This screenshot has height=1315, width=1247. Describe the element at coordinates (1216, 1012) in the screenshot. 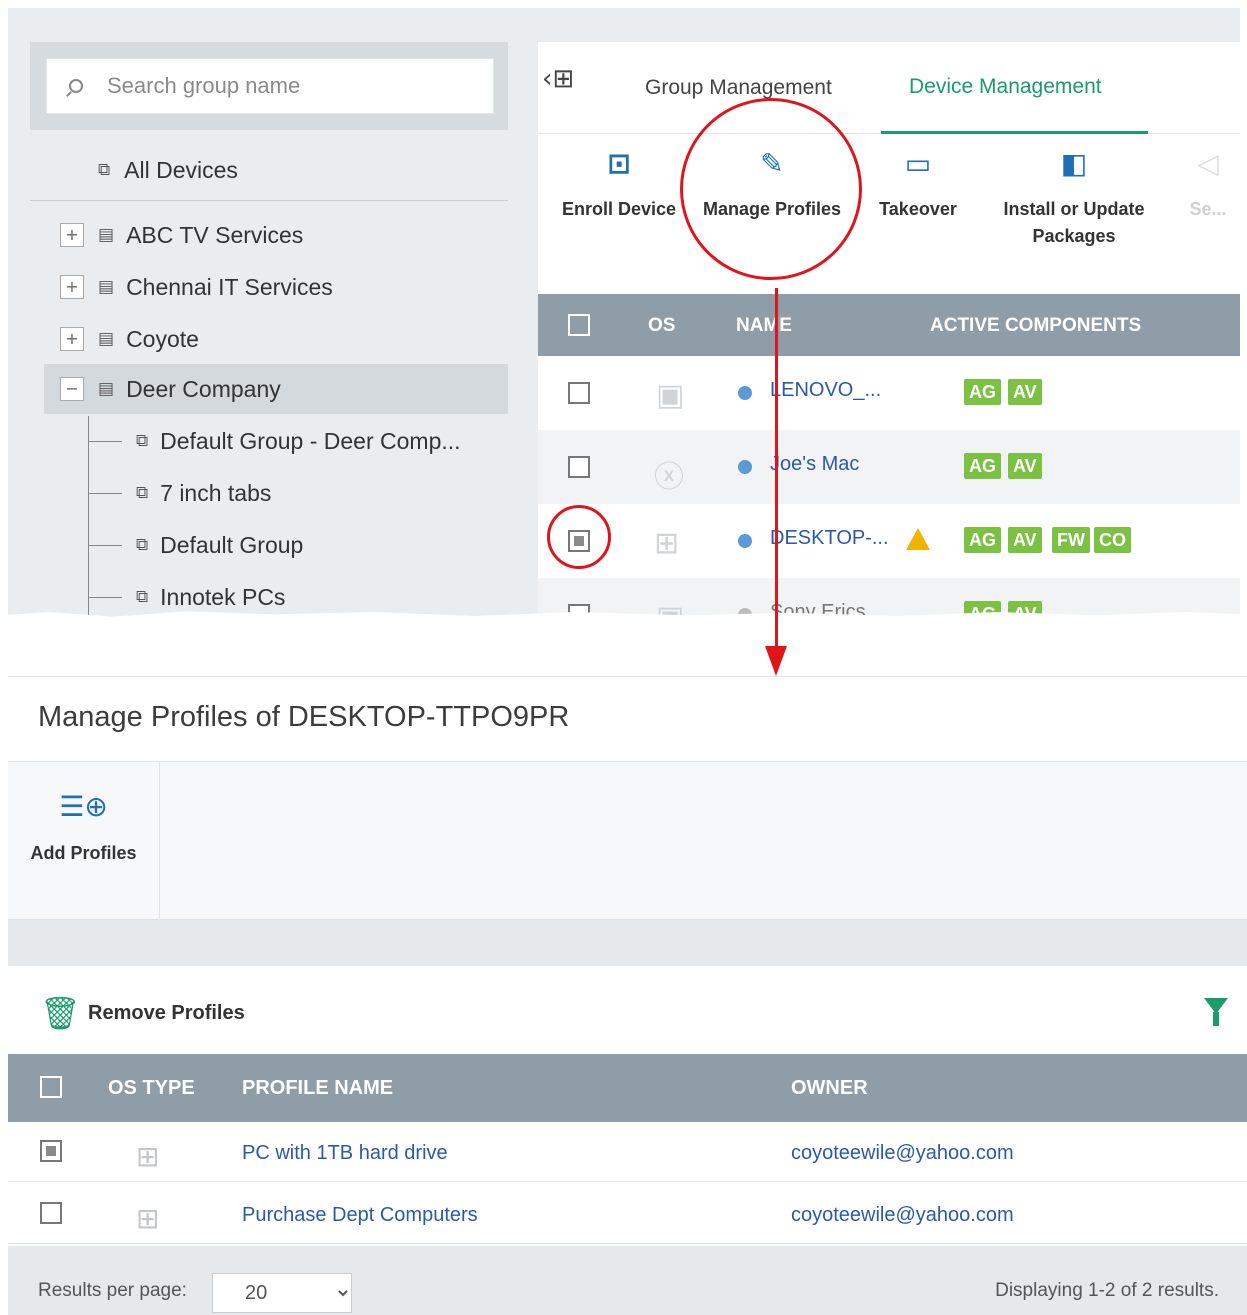

I see `filter-icon` at that location.